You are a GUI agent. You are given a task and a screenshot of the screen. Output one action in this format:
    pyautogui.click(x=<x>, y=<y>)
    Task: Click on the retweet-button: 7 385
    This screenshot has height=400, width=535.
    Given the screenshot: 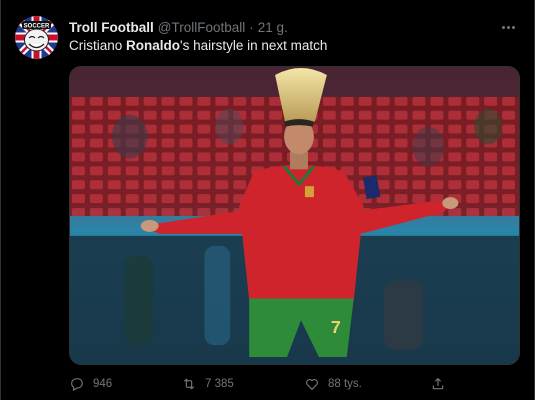 What is the action you would take?
    pyautogui.click(x=207, y=384)
    